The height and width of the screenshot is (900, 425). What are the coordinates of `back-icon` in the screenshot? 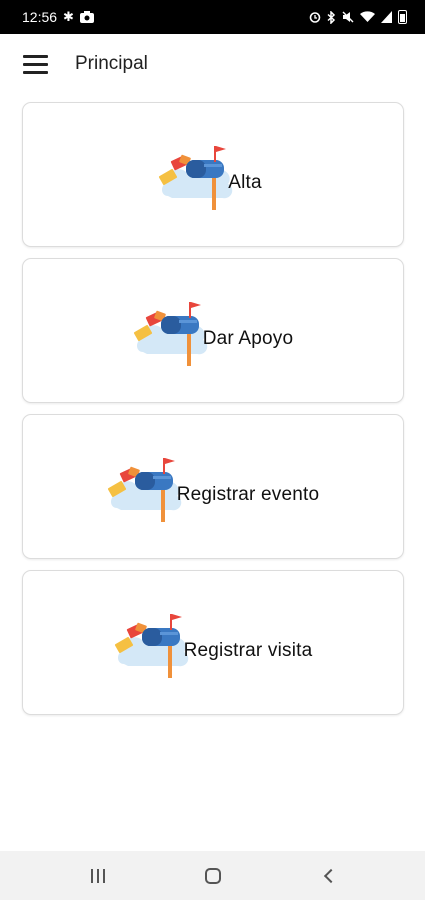 It's located at (330, 875).